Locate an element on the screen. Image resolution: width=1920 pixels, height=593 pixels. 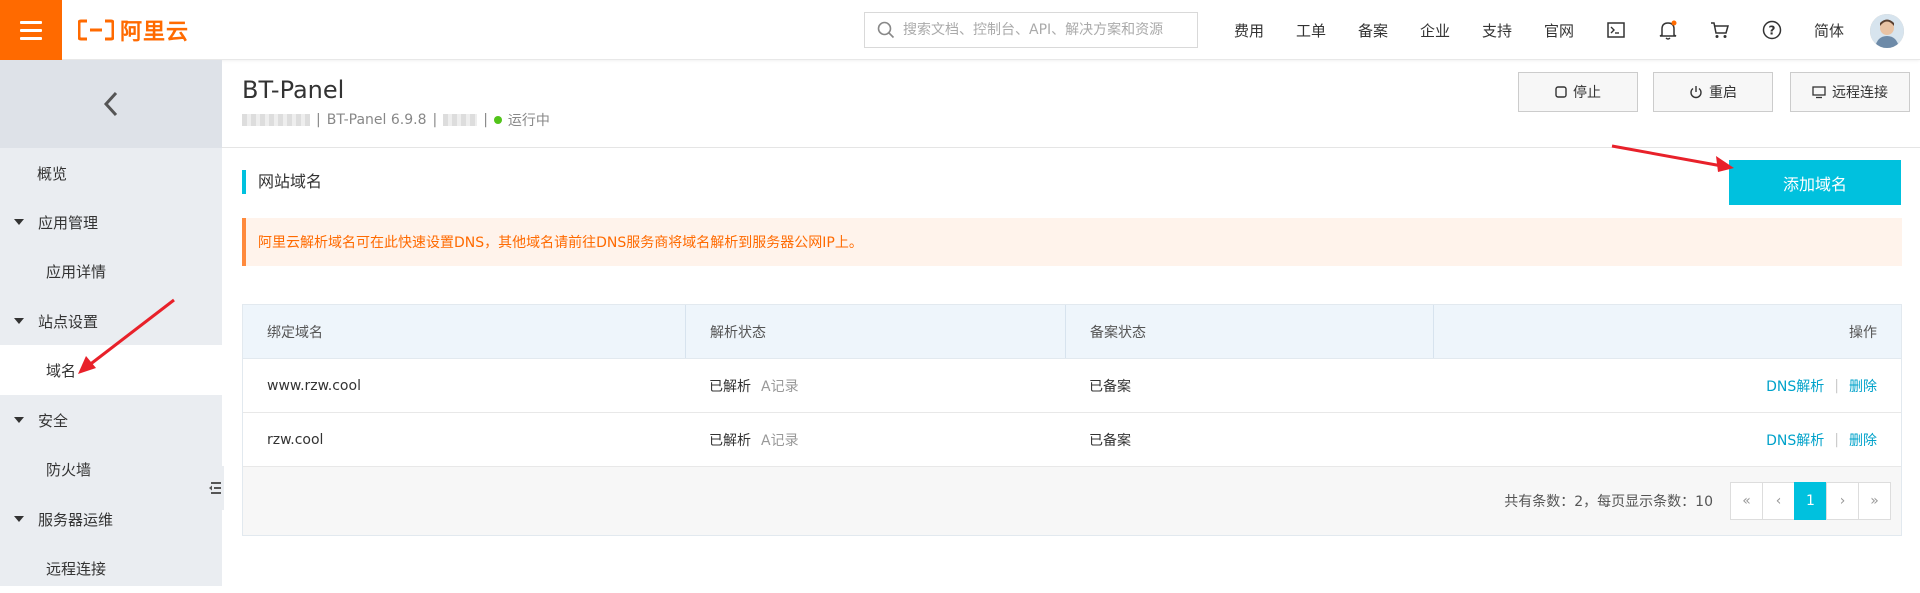
page-1-button: 1 is located at coordinates (1810, 501).